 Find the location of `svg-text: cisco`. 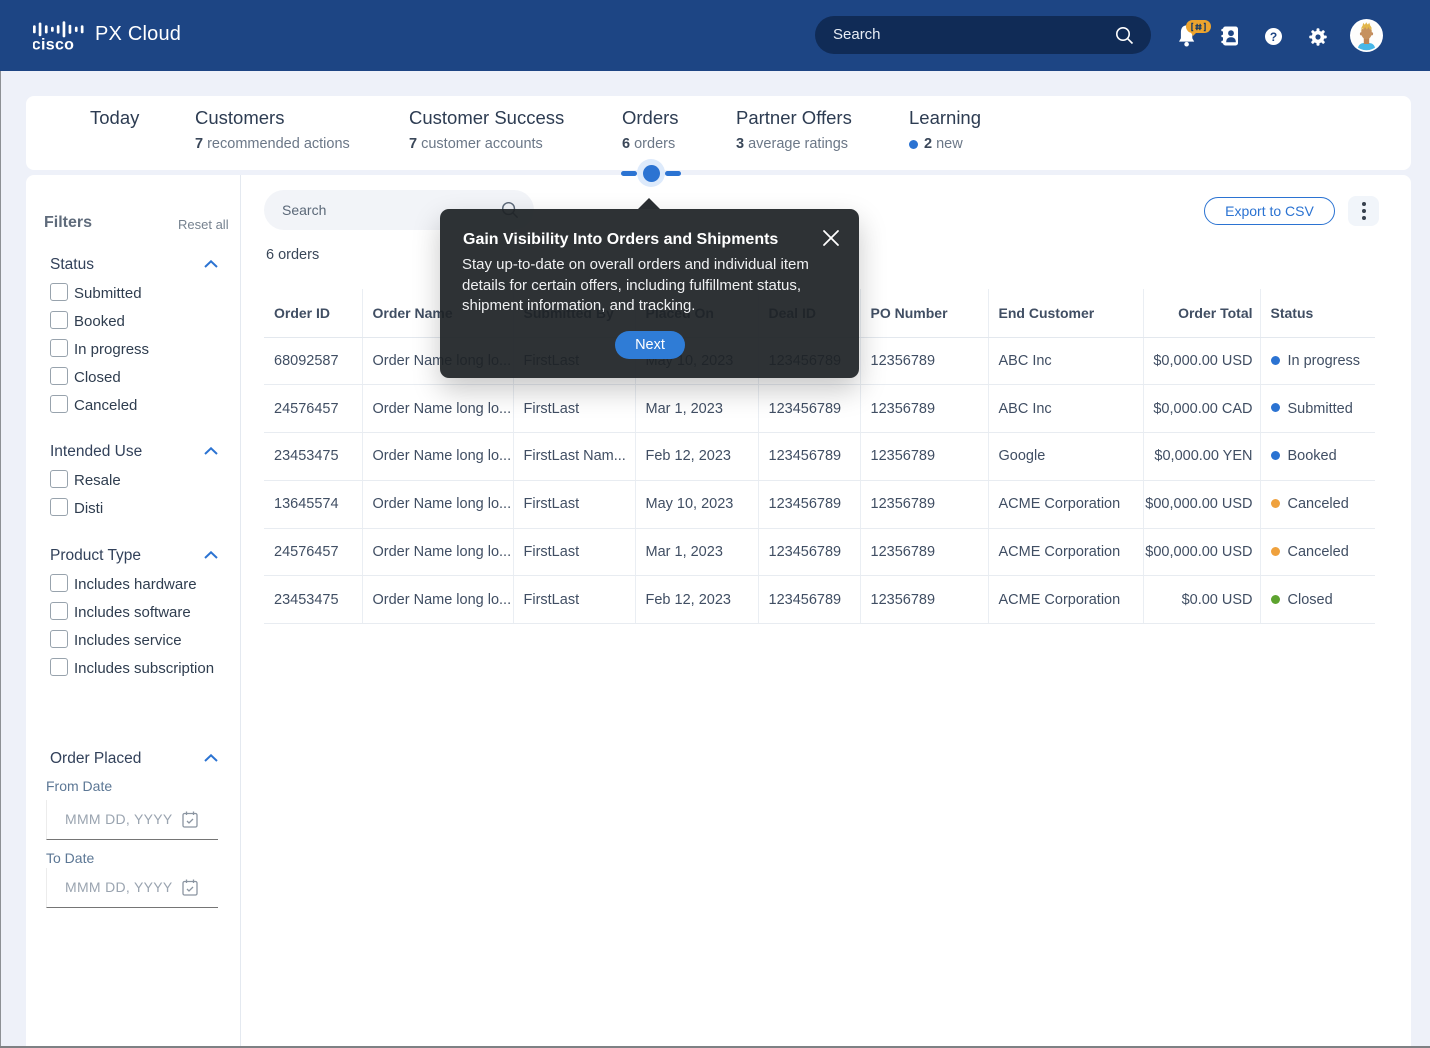

svg-text: cisco is located at coordinates (53, 45).